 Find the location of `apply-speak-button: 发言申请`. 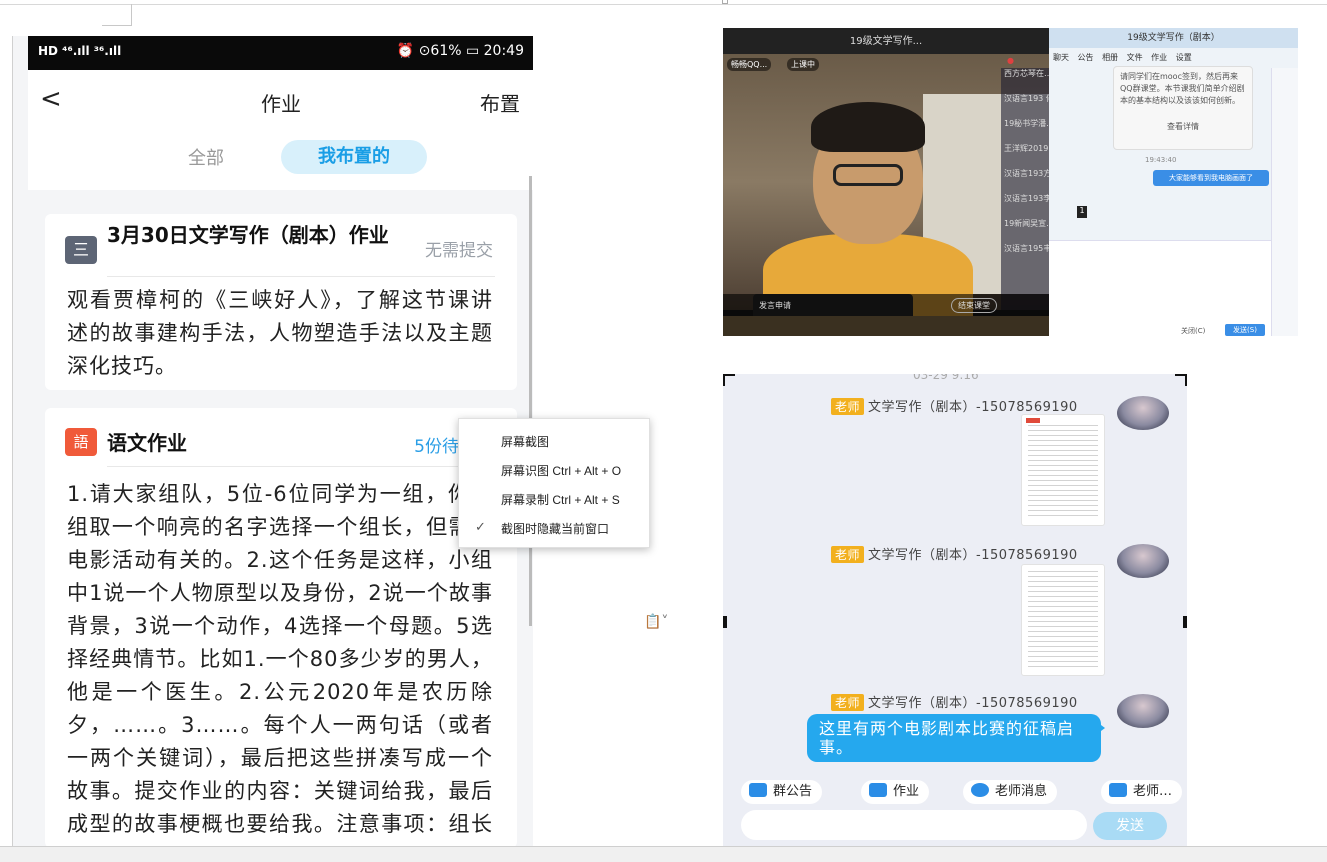

apply-speak-button: 发言申请 is located at coordinates (775, 305).